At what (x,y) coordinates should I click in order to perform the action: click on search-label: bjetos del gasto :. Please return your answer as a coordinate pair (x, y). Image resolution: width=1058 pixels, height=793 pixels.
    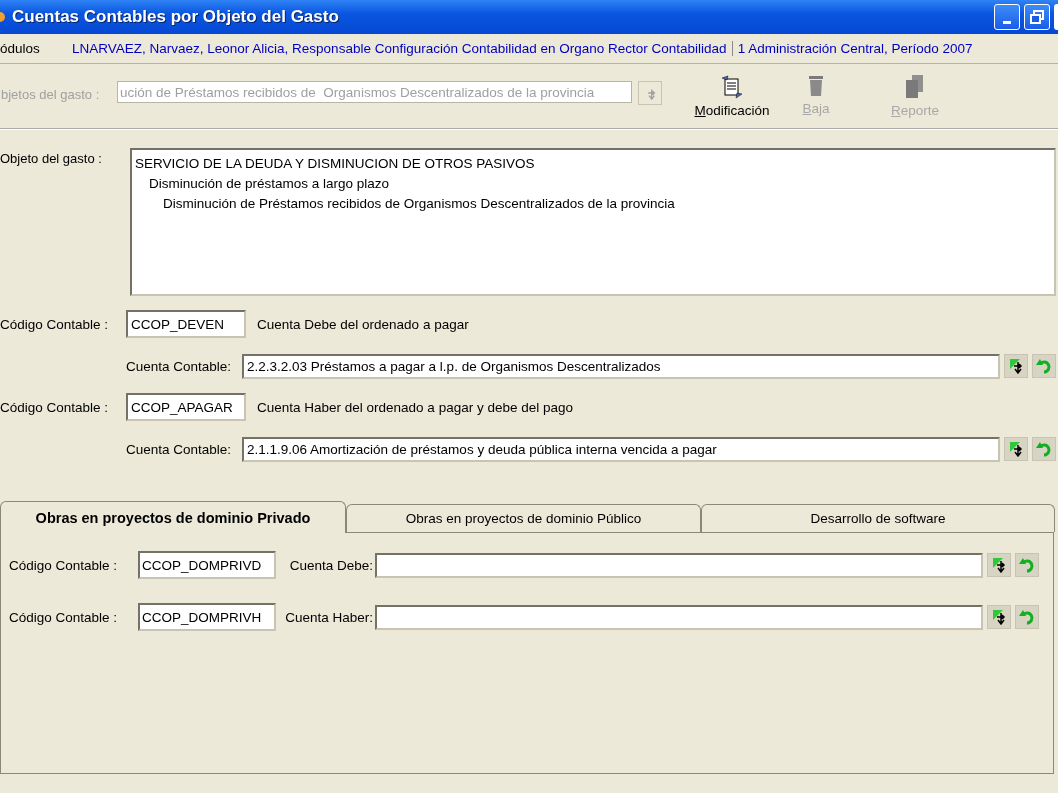
    Looking at the image, I should click on (51, 94).